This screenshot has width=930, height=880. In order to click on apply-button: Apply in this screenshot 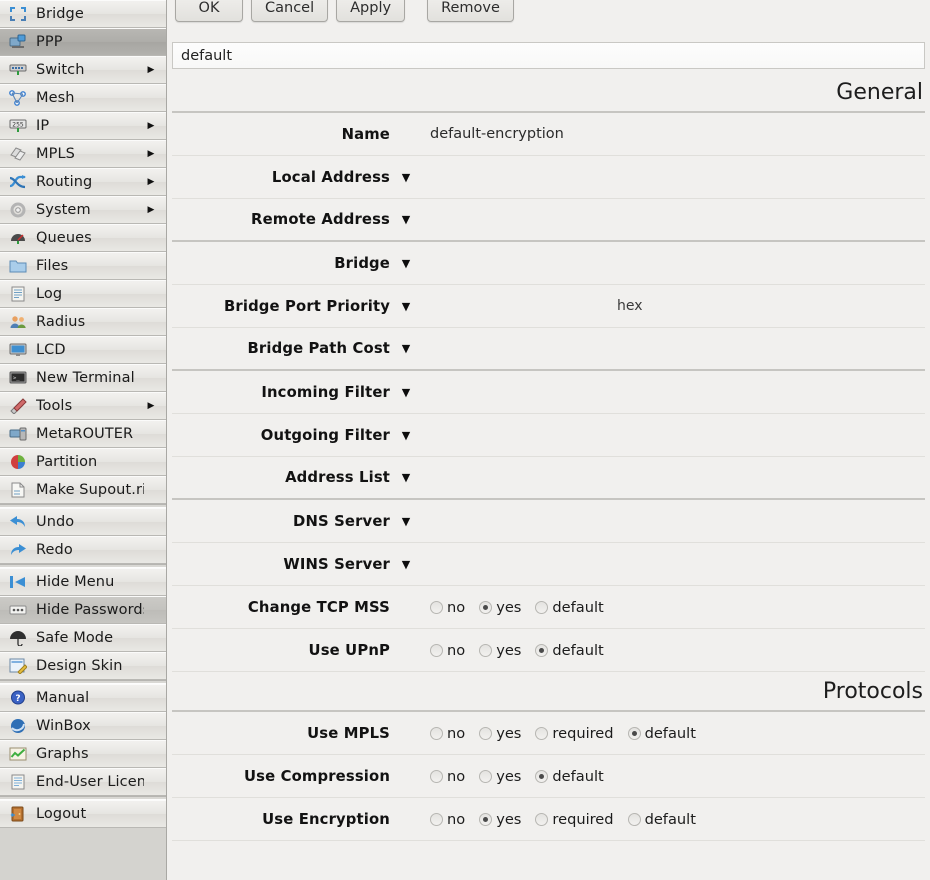, I will do `click(371, 11)`.